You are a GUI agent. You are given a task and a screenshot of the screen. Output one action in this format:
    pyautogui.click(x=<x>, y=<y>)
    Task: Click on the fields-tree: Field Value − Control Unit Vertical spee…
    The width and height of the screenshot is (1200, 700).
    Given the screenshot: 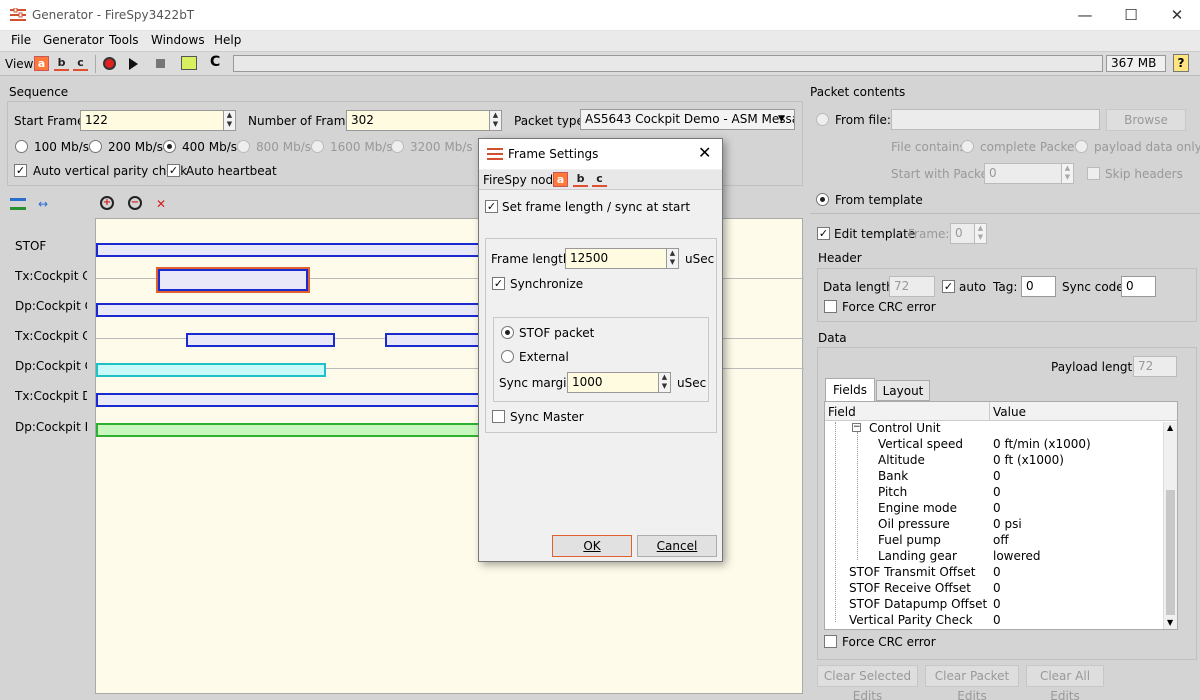 What is the action you would take?
    pyautogui.click(x=1001, y=515)
    